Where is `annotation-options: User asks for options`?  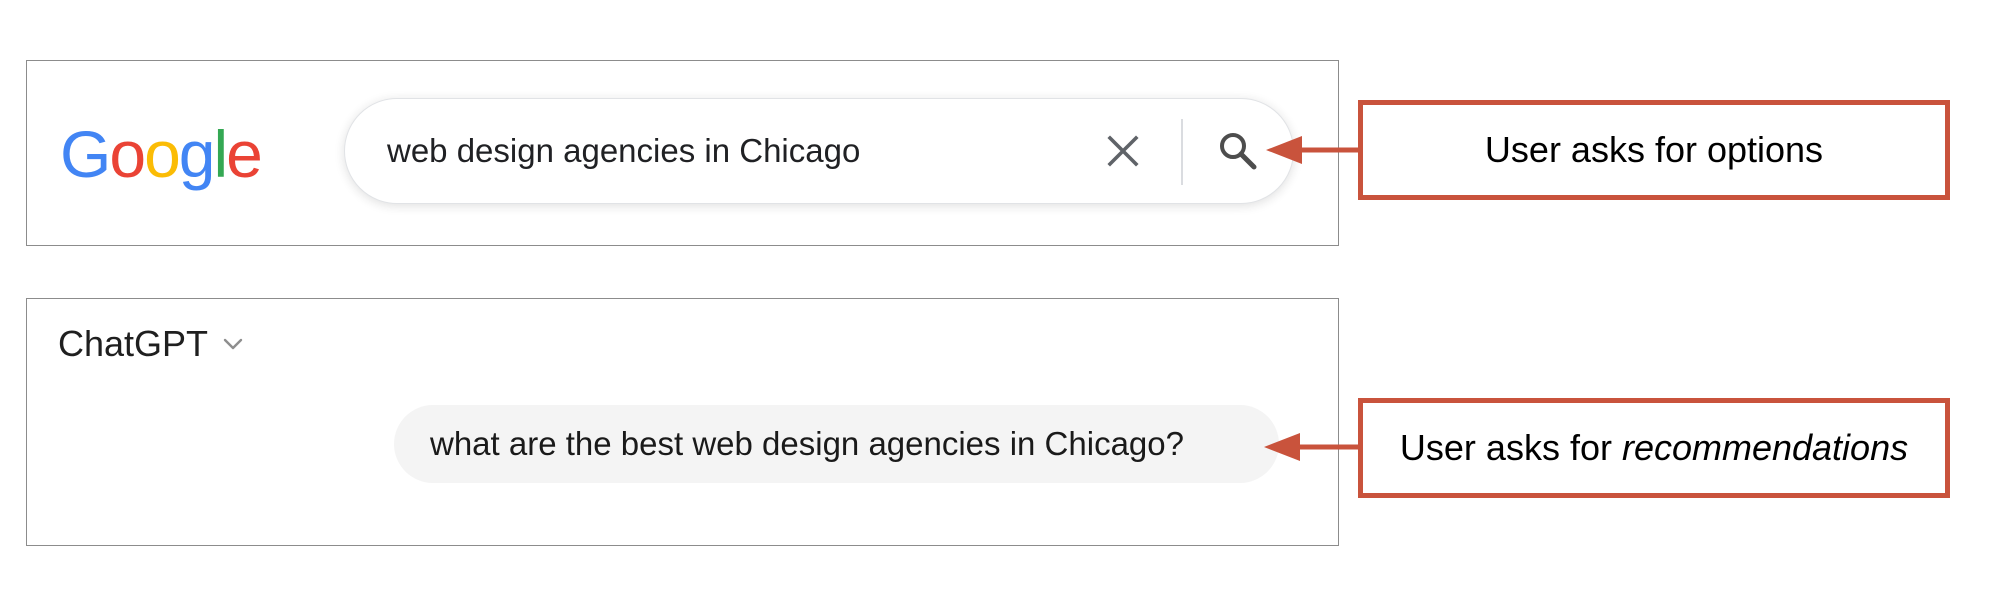 annotation-options: User asks for options is located at coordinates (1654, 150).